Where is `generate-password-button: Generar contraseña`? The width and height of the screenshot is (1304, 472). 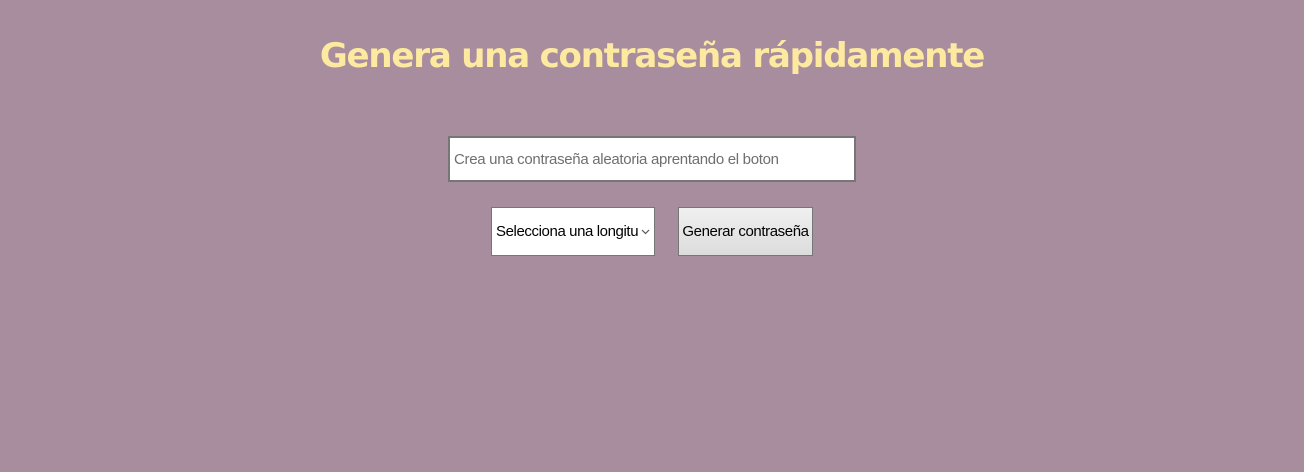 generate-password-button: Generar contraseña is located at coordinates (745, 231).